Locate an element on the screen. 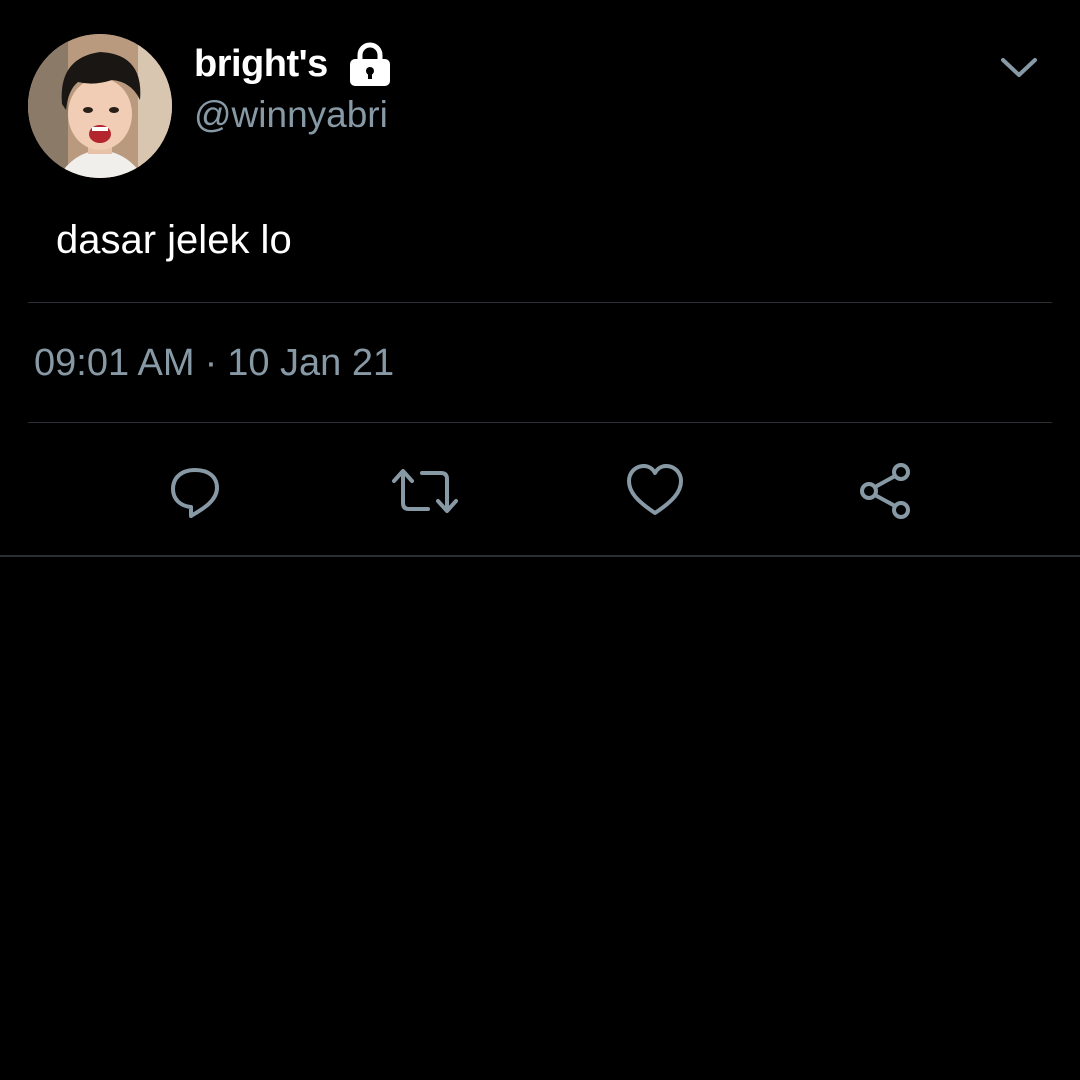  display-name: bright's is located at coordinates (261, 64).